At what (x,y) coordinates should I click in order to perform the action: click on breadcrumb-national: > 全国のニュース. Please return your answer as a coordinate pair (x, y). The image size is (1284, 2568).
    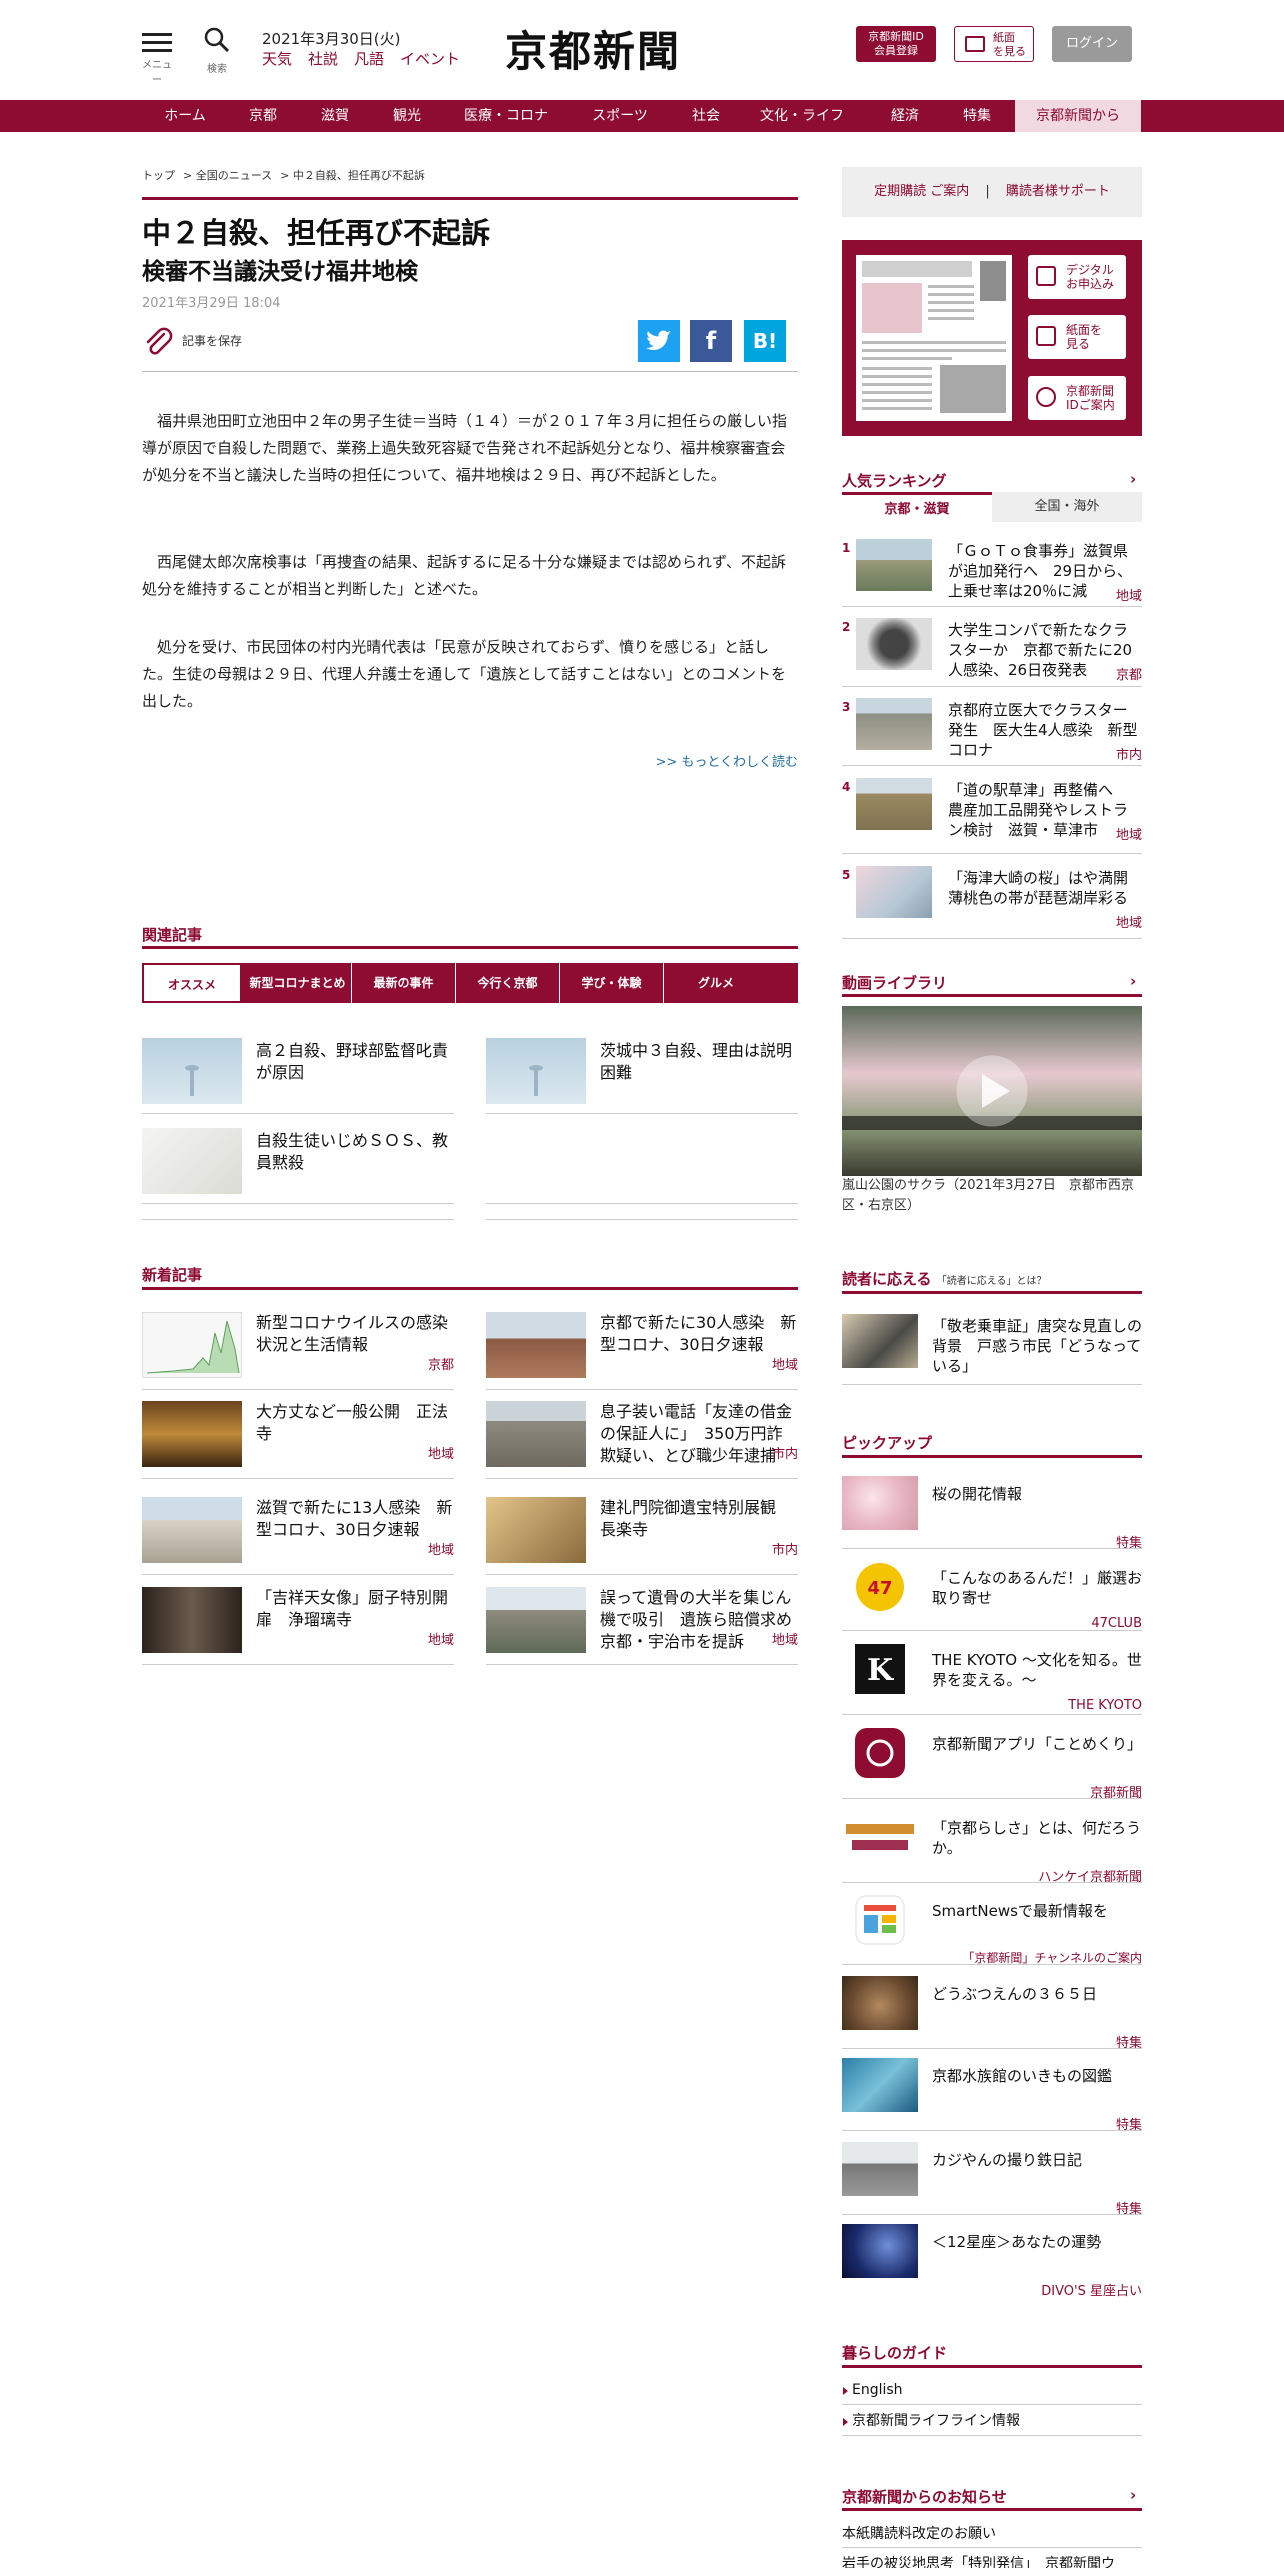
    Looking at the image, I should click on (227, 175).